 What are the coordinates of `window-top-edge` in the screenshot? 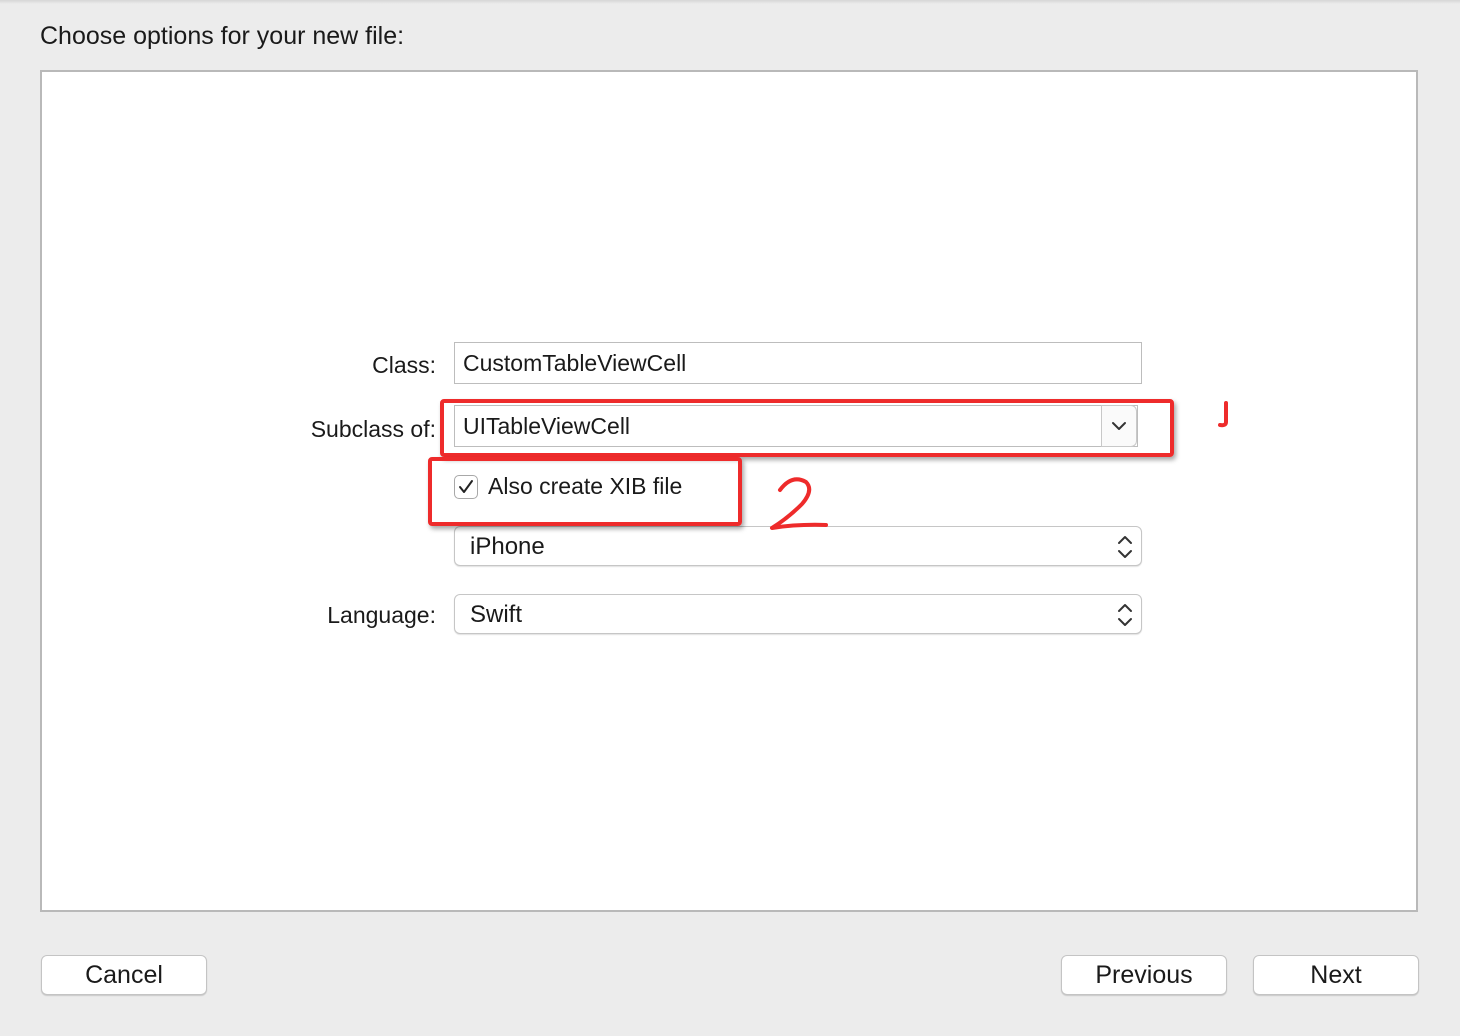 It's located at (730, 2).